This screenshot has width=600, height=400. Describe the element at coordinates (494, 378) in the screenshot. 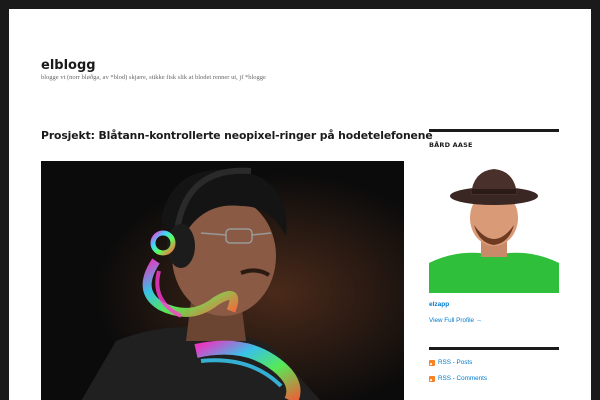

I see `rss-comments-link: RSS - Comments` at that location.